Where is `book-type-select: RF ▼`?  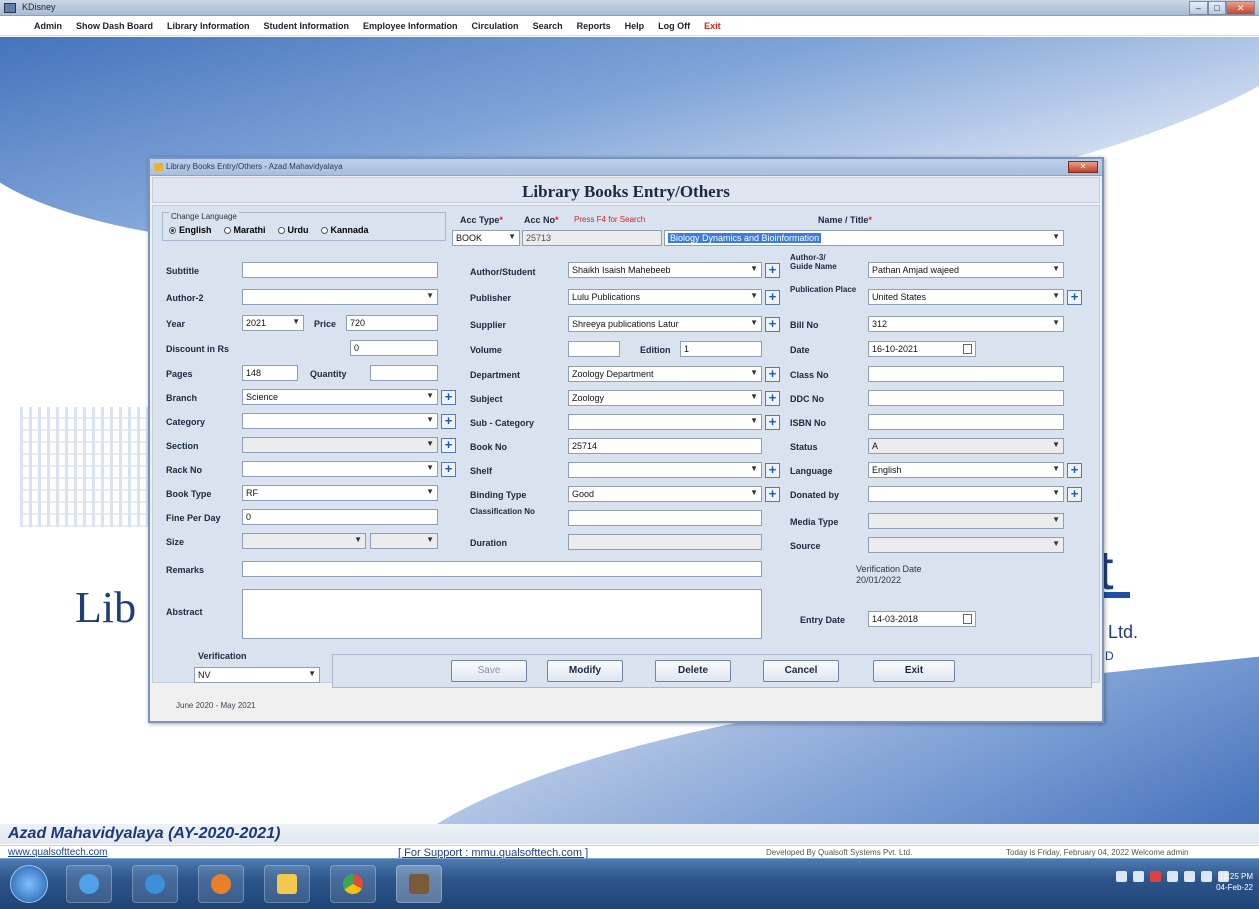 book-type-select: RF ▼ is located at coordinates (340, 493).